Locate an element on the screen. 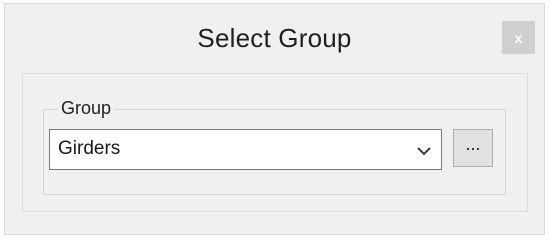 This screenshot has height=240, width=550. group-combobox-value: Girders is located at coordinates (89, 148).